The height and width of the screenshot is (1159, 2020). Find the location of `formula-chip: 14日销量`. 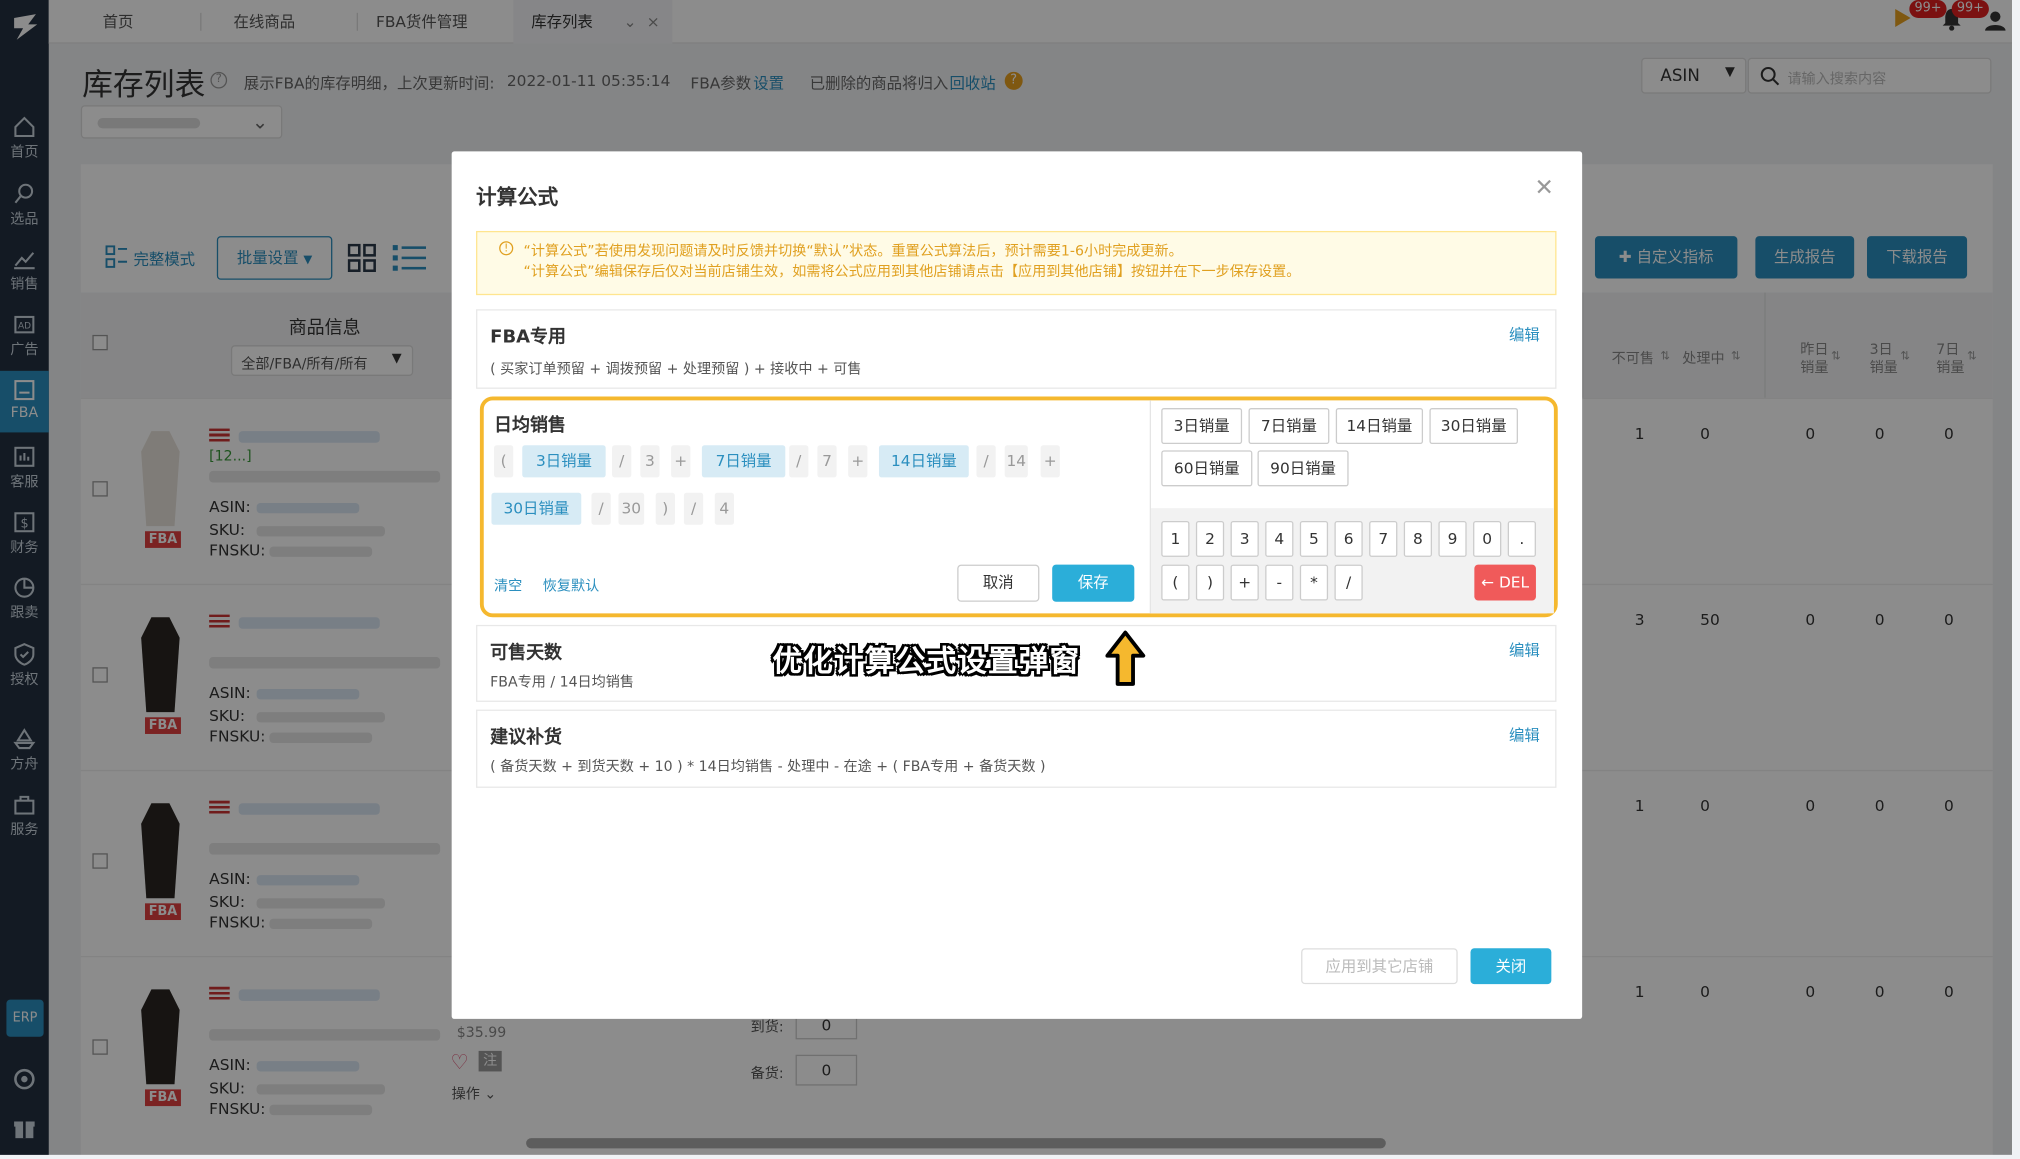

formula-chip: 14日销量 is located at coordinates (923, 461).